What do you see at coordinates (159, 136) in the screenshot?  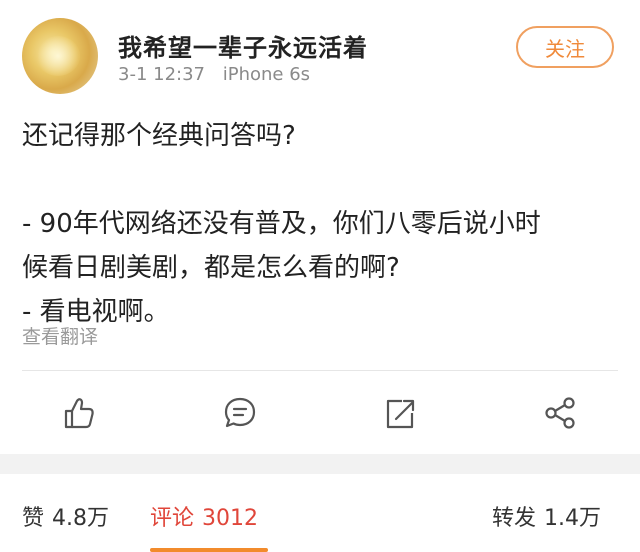 I see `post-line: 还记得那个经典问答吗?` at bounding box center [159, 136].